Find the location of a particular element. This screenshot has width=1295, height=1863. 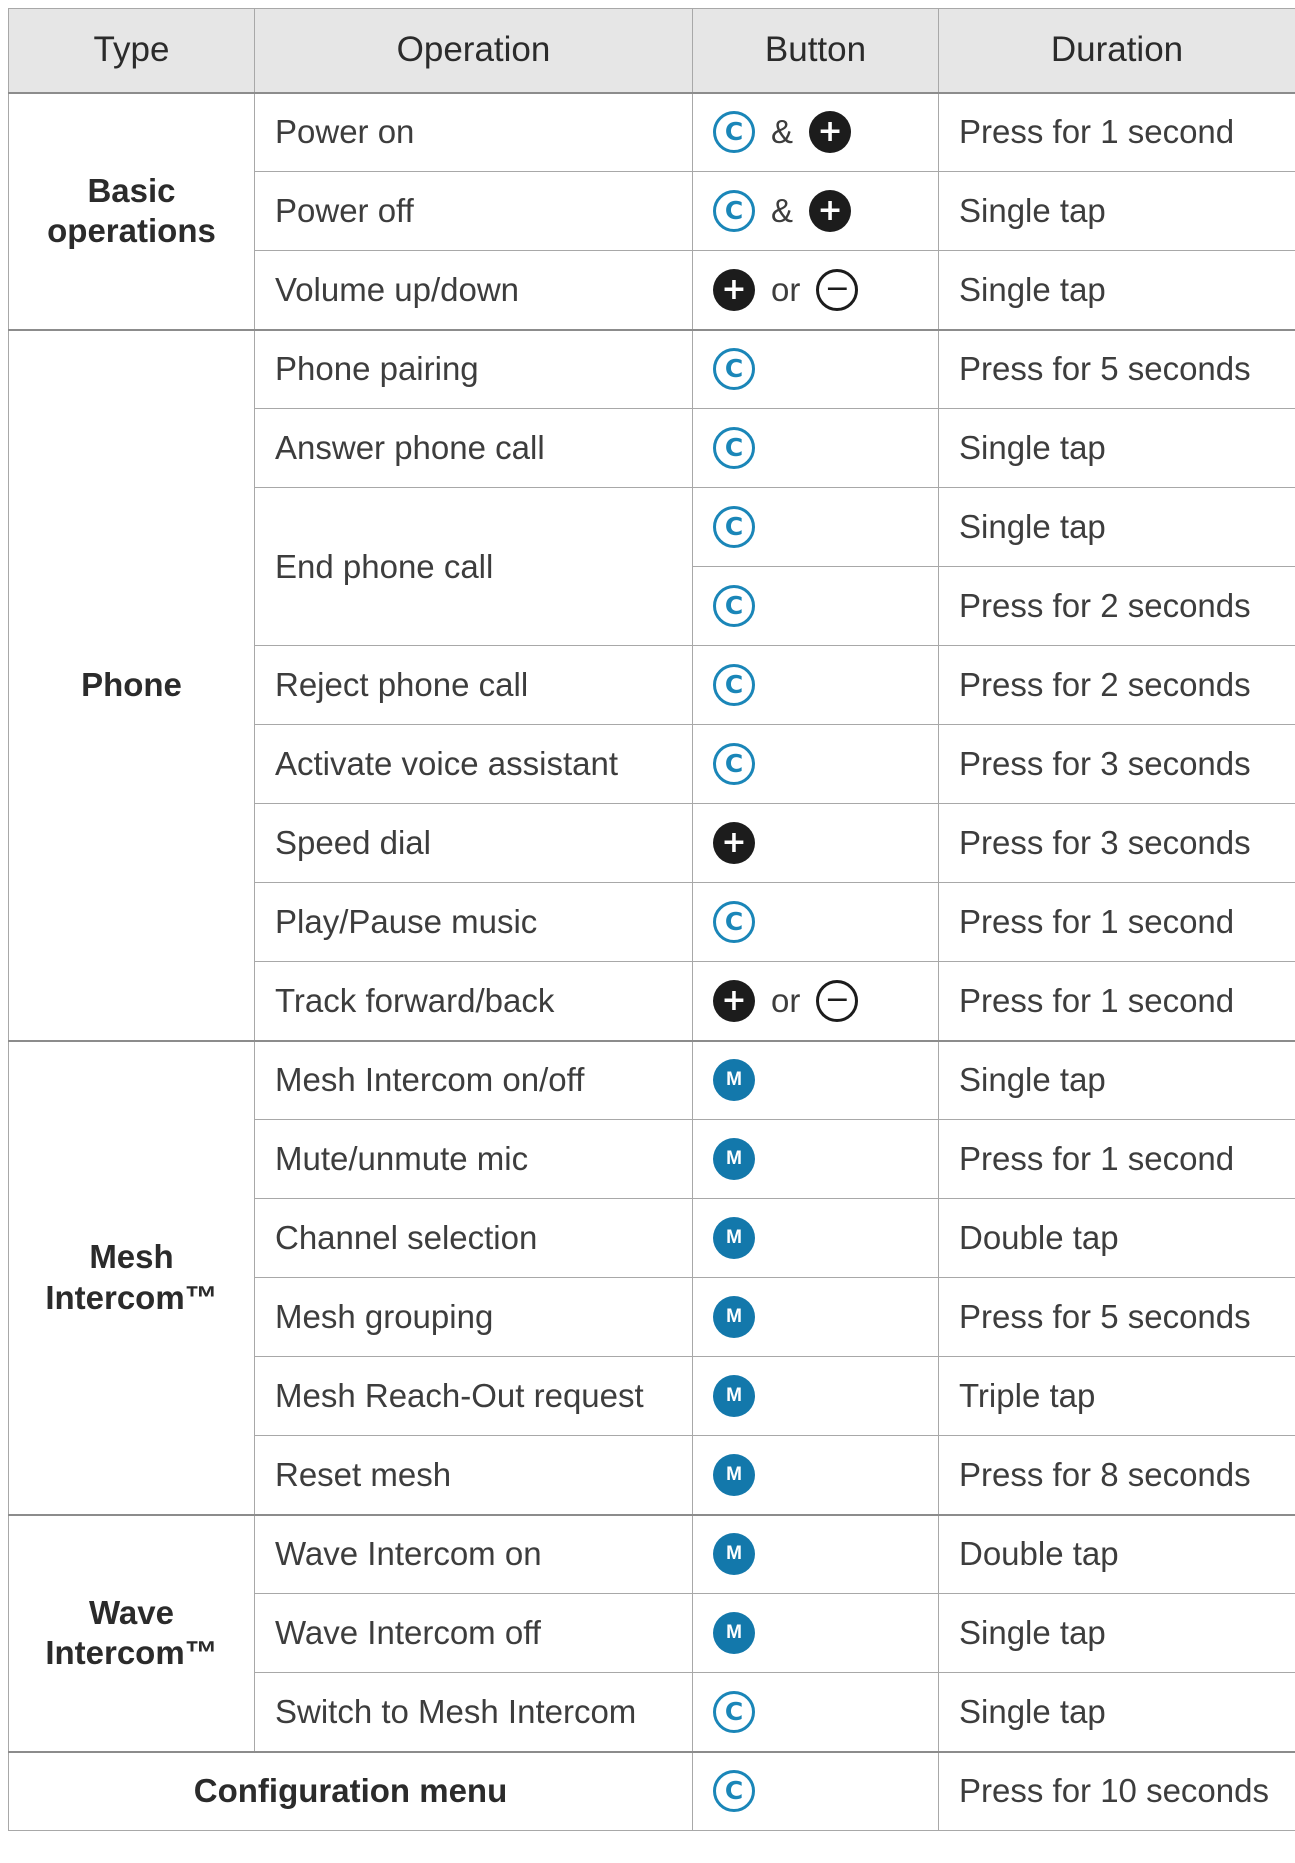

duration-cell: Press for 8 seconds is located at coordinates (1116, 1475).